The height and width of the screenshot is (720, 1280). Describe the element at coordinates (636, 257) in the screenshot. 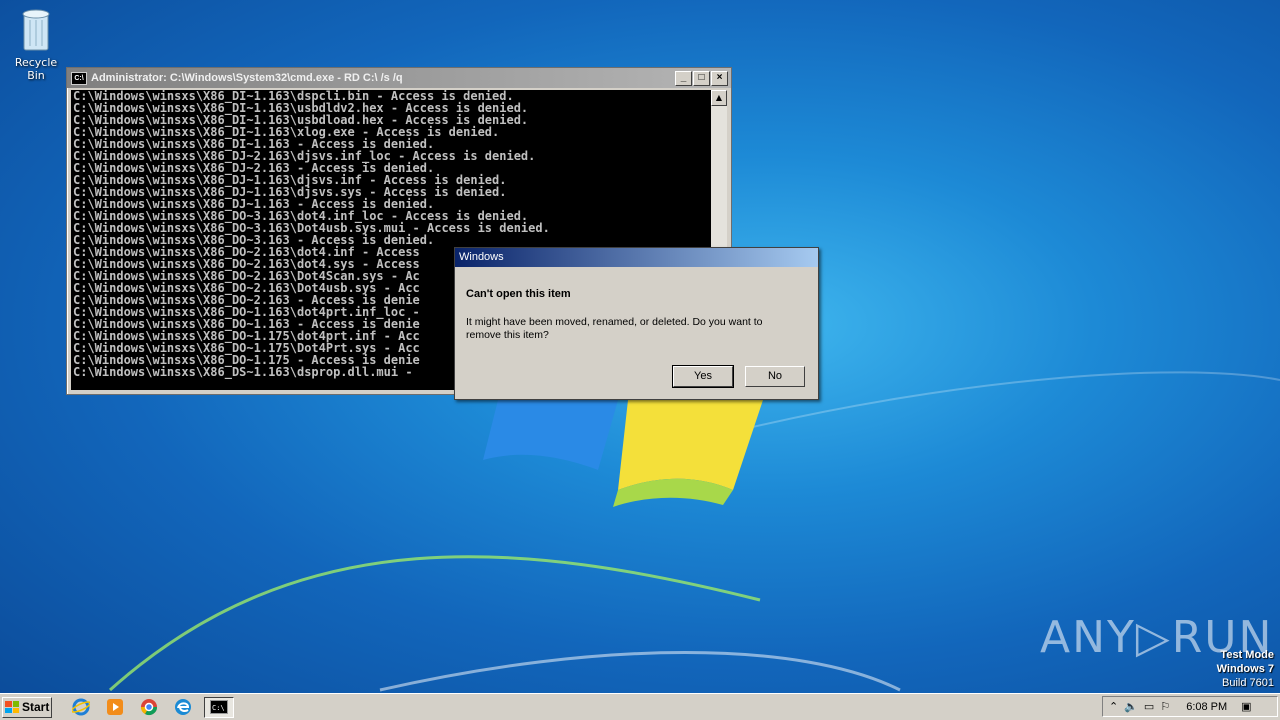

I see `dialog-title: Windows` at that location.